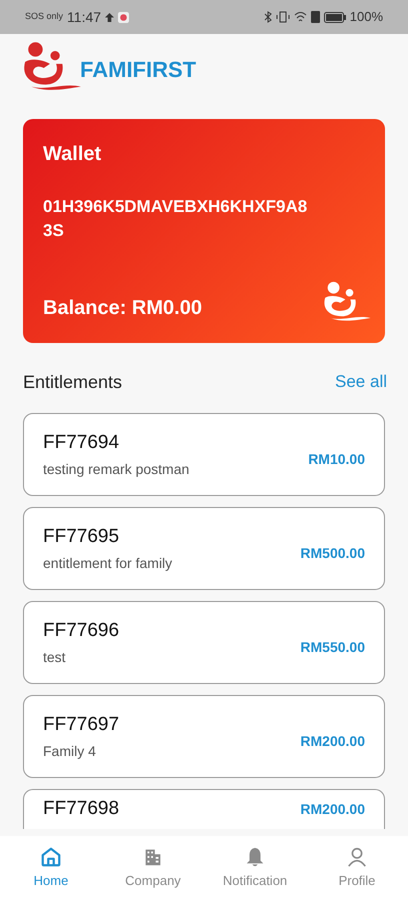 This screenshot has height=900, width=408. Describe the element at coordinates (357, 857) in the screenshot. I see `profile-icon` at that location.